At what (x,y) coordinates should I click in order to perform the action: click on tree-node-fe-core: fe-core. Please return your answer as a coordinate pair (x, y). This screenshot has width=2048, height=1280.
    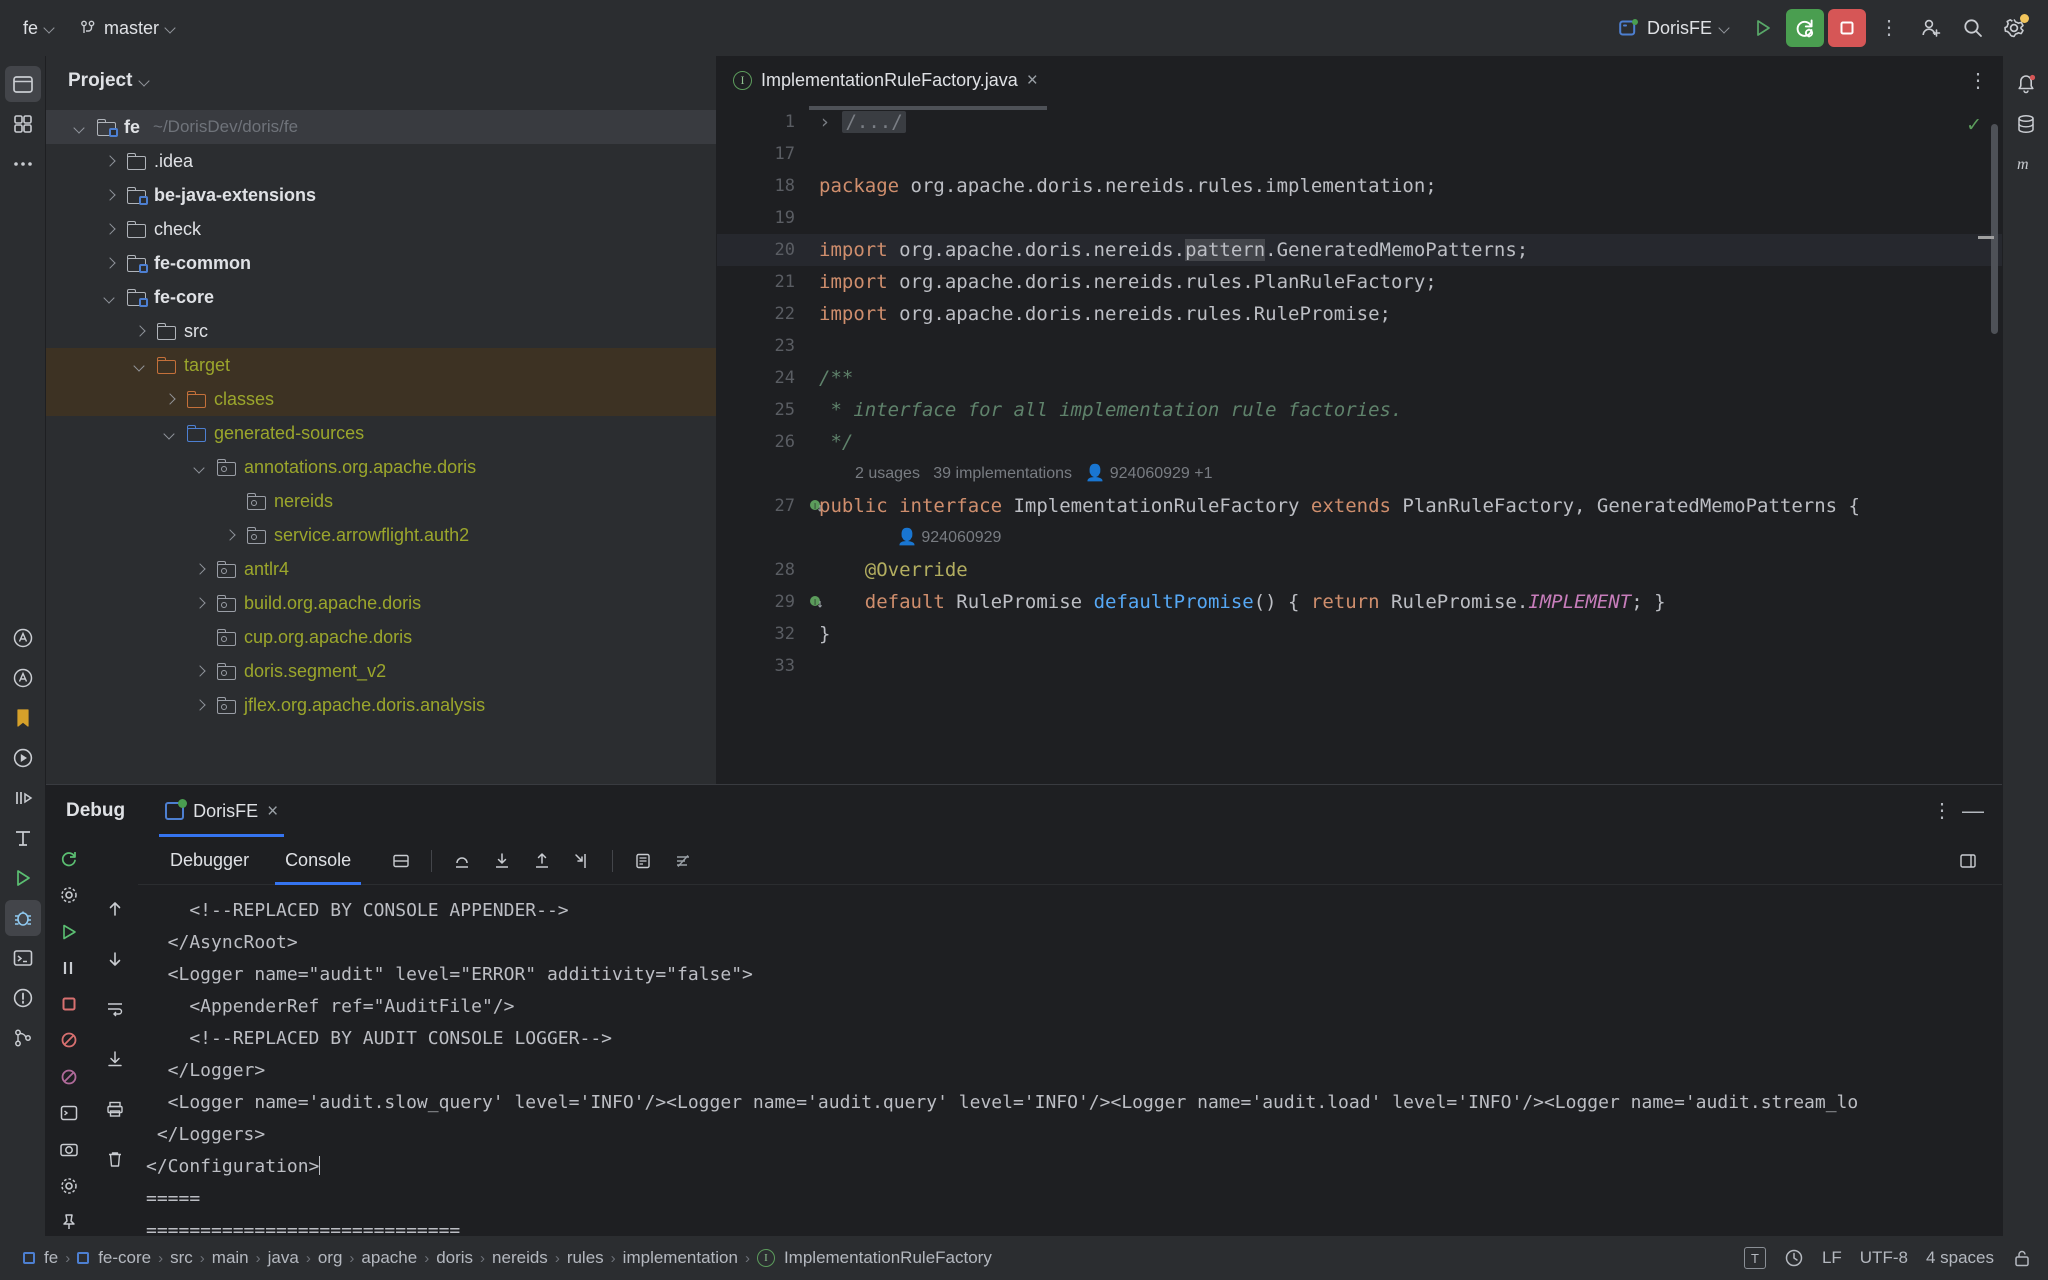
    Looking at the image, I should click on (381, 297).